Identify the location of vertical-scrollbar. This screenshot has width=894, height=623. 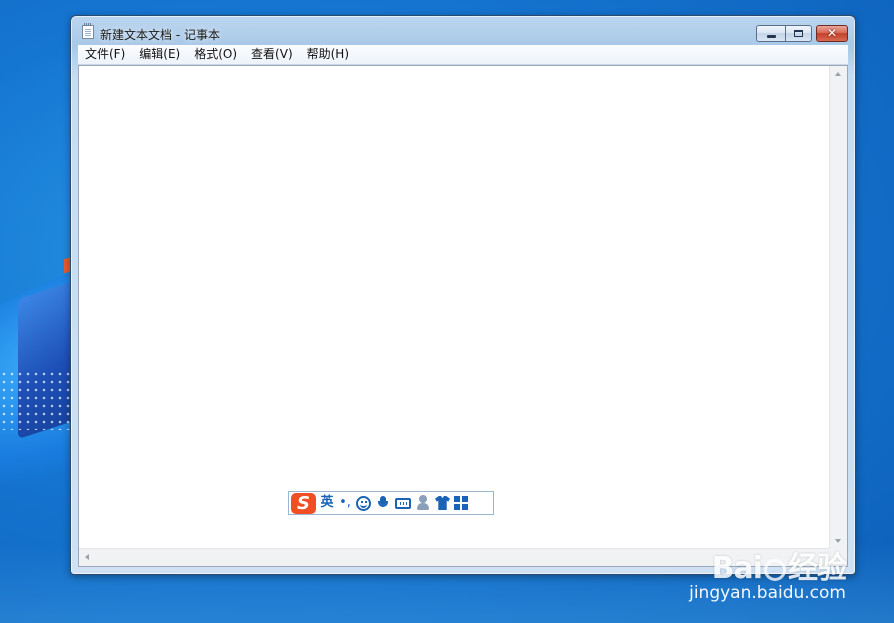
(838, 307).